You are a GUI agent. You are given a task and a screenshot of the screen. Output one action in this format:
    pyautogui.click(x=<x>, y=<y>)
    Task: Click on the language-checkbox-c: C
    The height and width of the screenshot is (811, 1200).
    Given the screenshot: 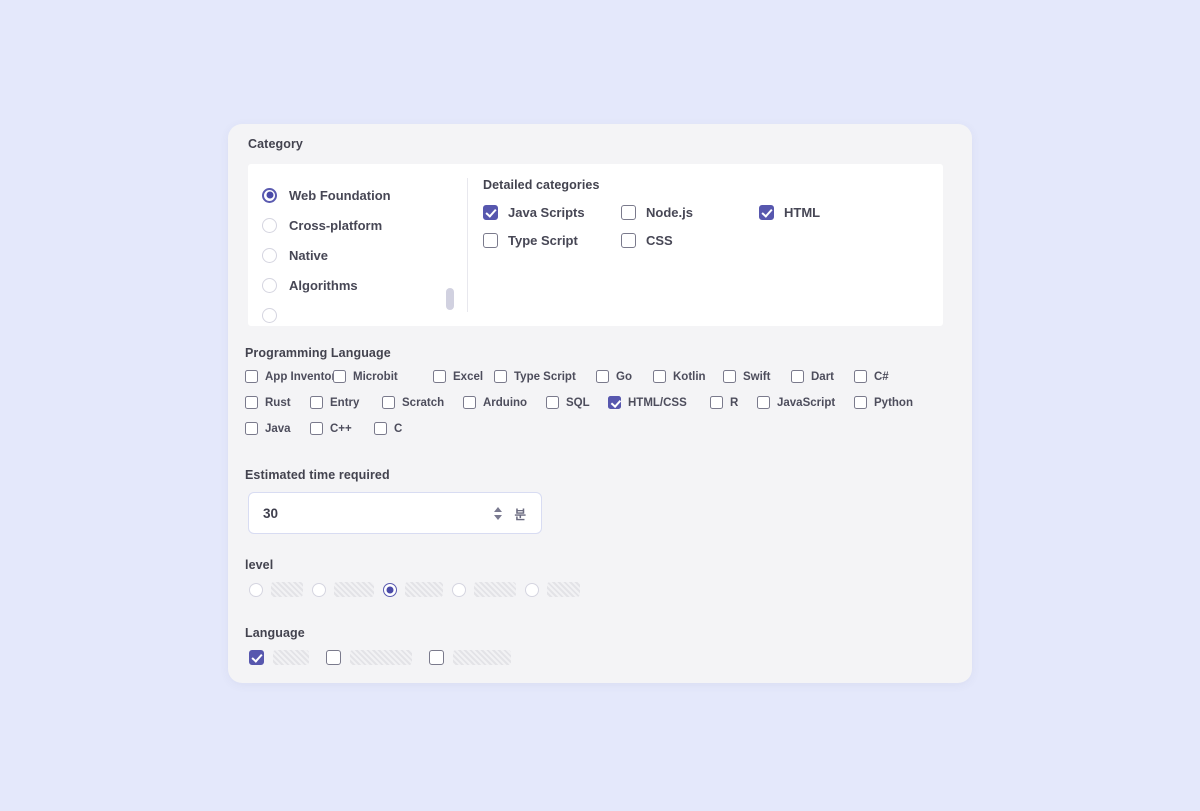 What is the action you would take?
    pyautogui.click(x=388, y=428)
    